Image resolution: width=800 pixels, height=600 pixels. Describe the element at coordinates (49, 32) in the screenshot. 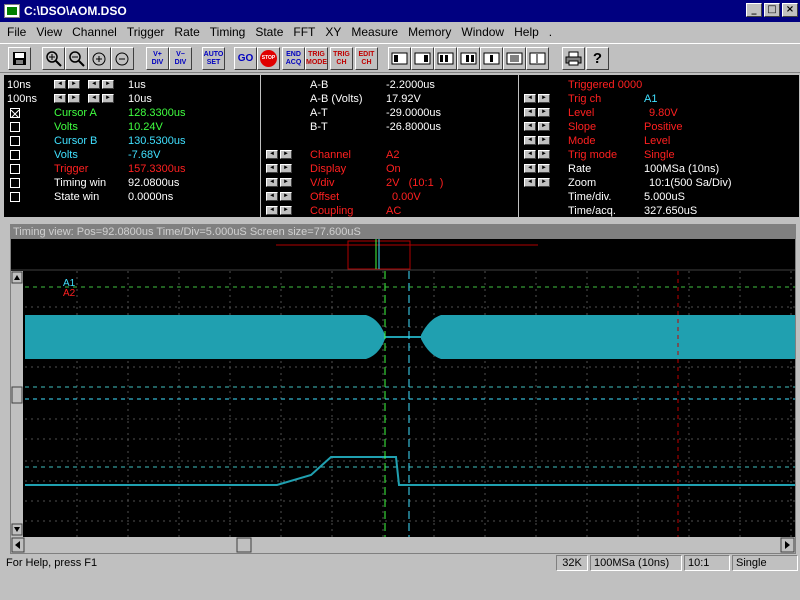

I see `menu-view: View` at that location.